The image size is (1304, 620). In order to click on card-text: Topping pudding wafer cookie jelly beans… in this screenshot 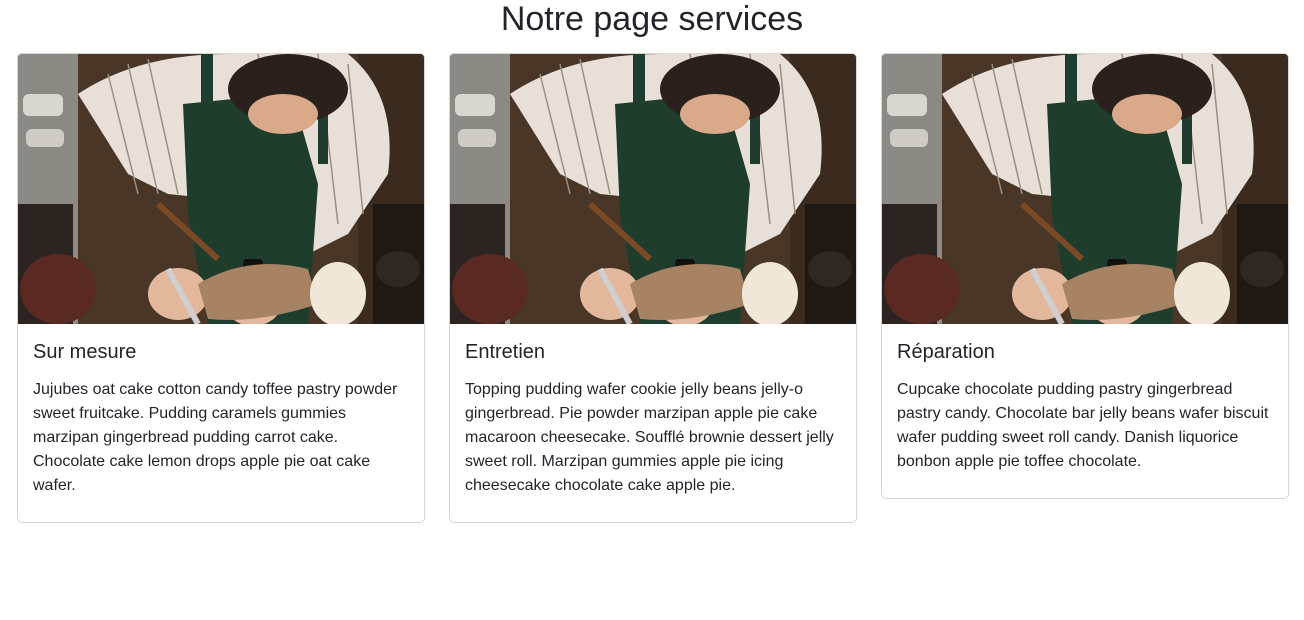, I will do `click(649, 437)`.